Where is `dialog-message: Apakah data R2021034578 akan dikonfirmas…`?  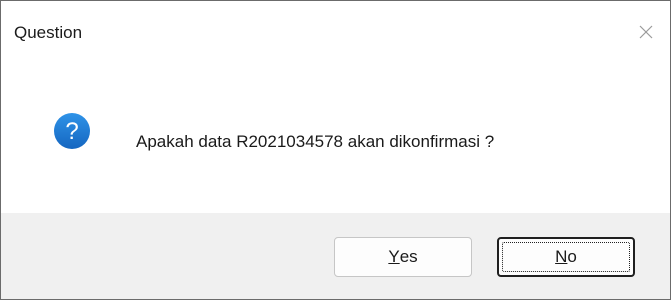 dialog-message: Apakah data R2021034578 akan dikonfirmas… is located at coordinates (315, 141).